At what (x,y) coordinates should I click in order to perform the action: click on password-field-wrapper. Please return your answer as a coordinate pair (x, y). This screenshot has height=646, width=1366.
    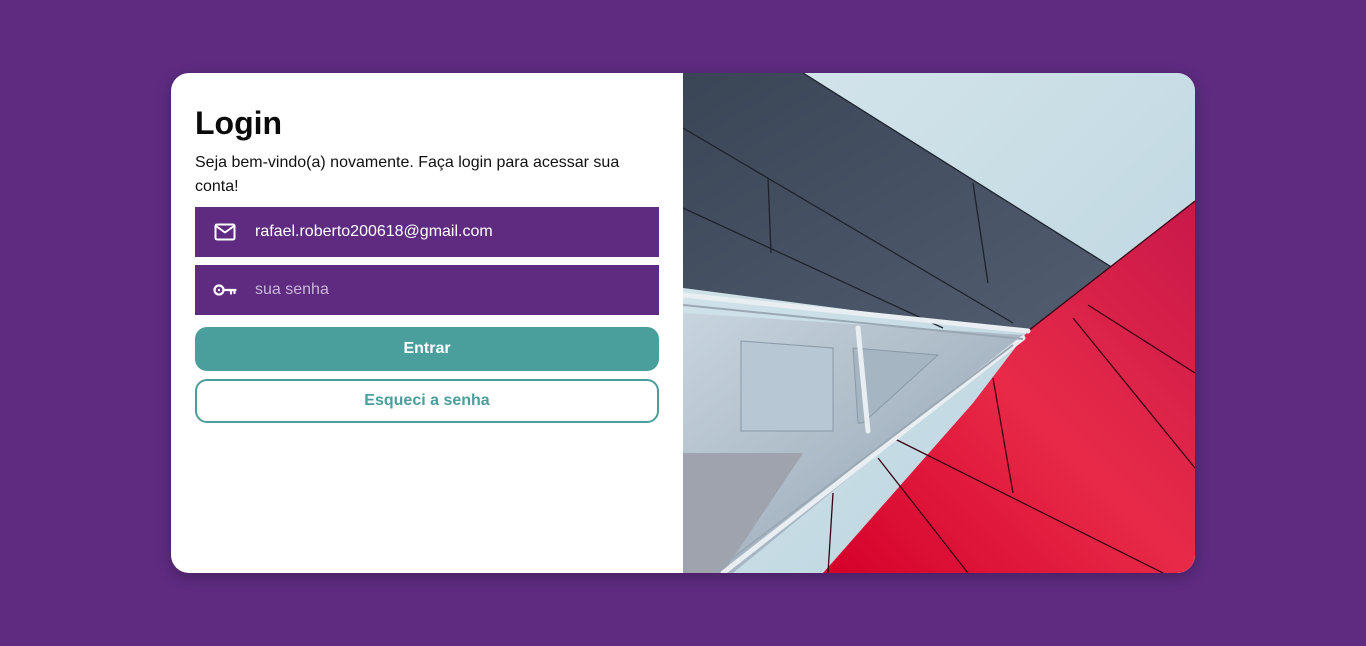
    Looking at the image, I should click on (427, 290).